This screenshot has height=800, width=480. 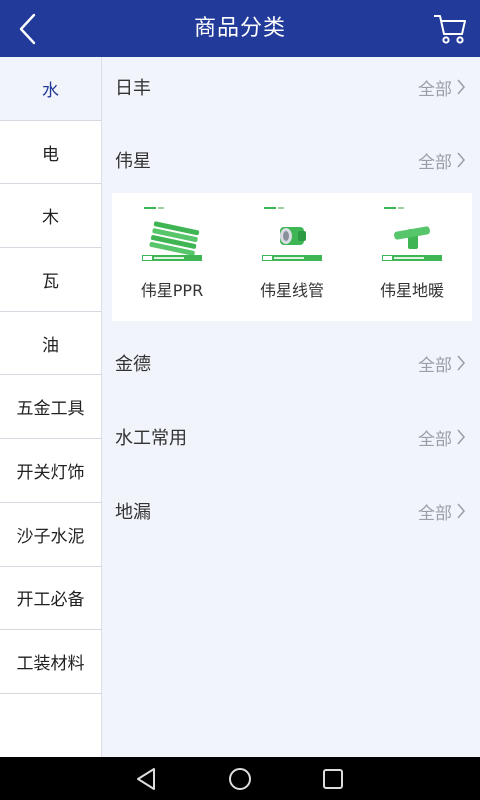 I want to click on brand-name: 日丰, so click(x=133, y=88).